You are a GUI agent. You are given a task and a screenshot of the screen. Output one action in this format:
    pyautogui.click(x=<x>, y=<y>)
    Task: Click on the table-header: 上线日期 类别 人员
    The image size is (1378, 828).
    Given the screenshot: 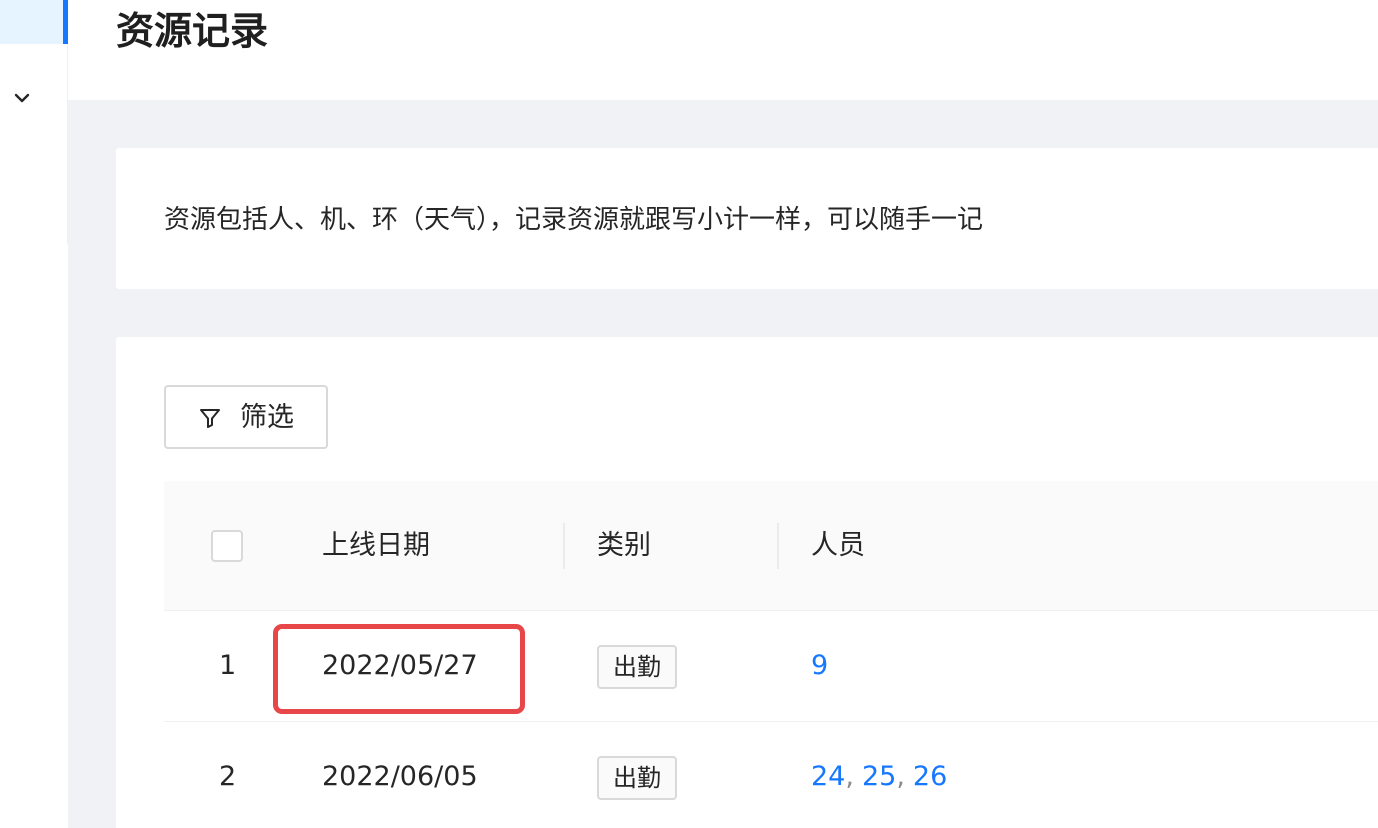 What is the action you would take?
    pyautogui.click(x=771, y=546)
    